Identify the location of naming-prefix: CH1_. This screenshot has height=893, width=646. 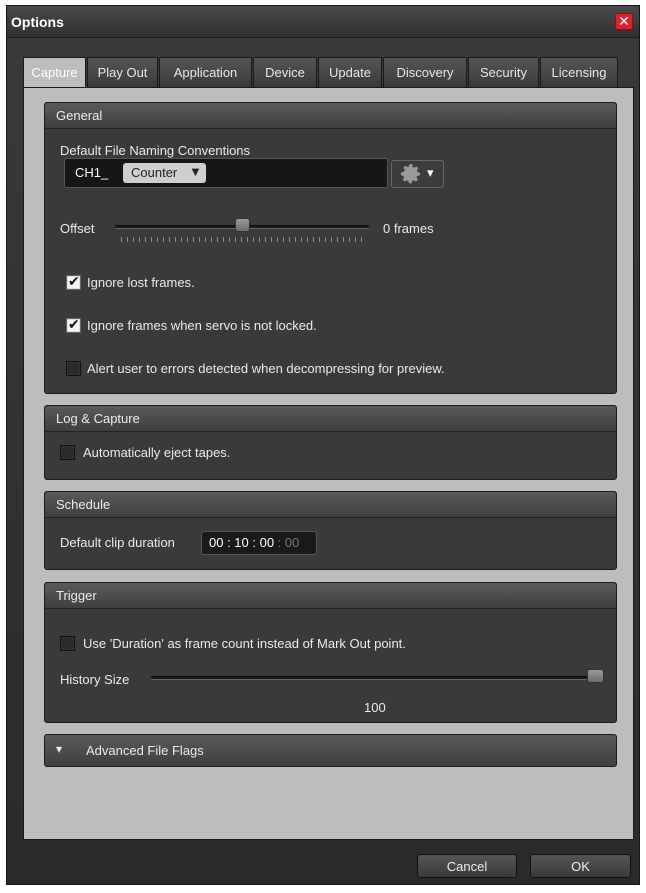
(92, 172).